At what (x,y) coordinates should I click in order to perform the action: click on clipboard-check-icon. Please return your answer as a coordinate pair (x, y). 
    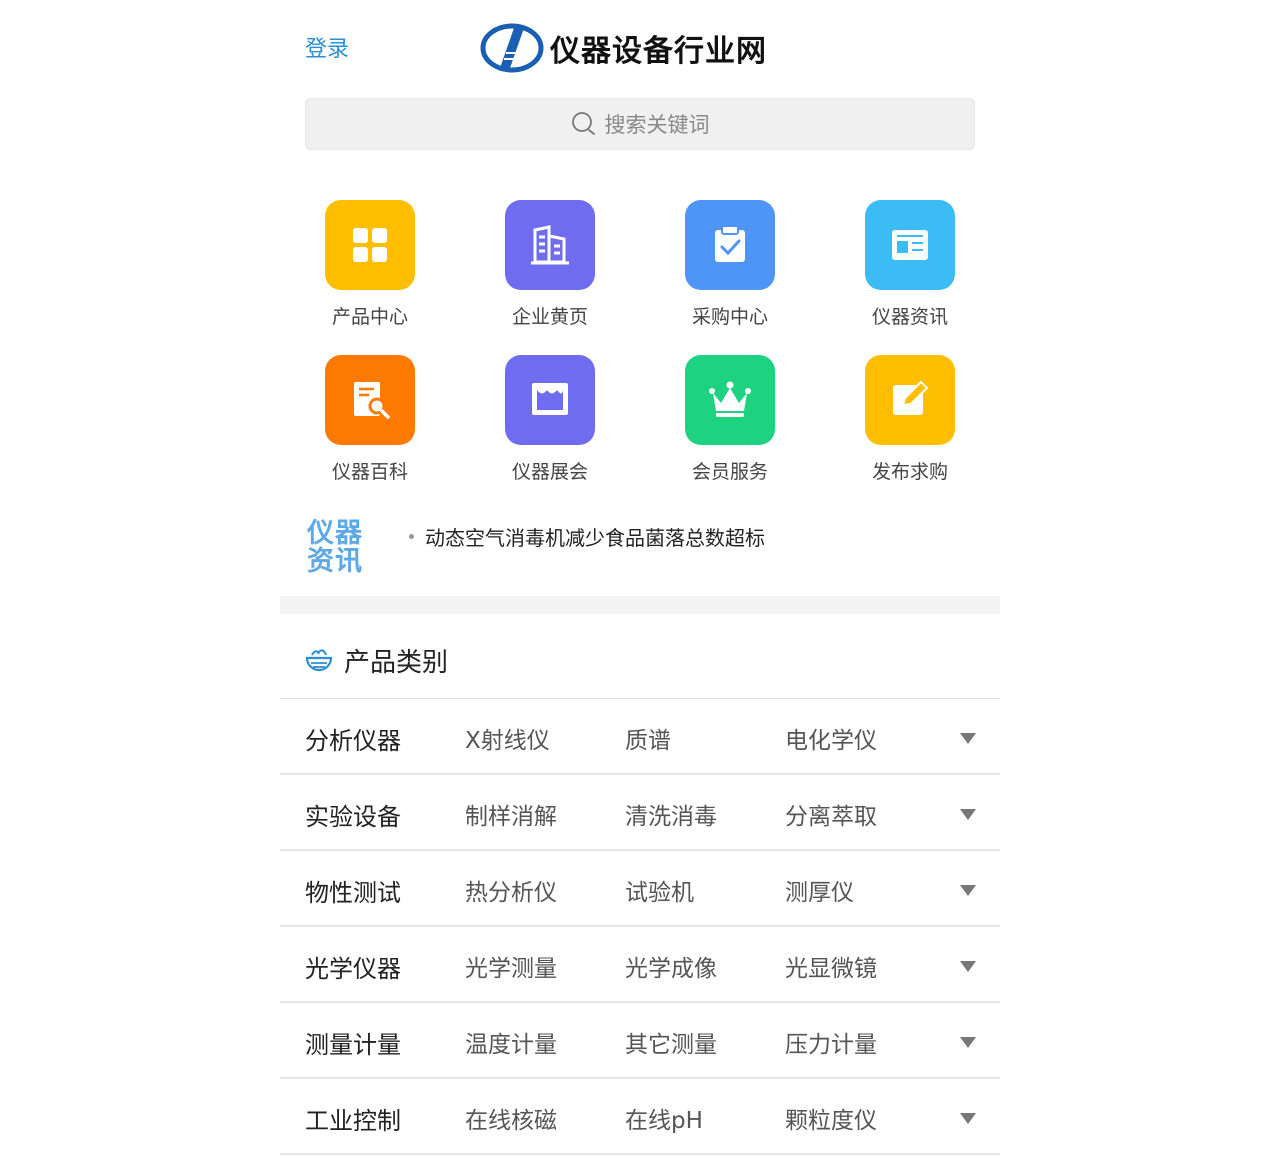
    Looking at the image, I should click on (730, 243).